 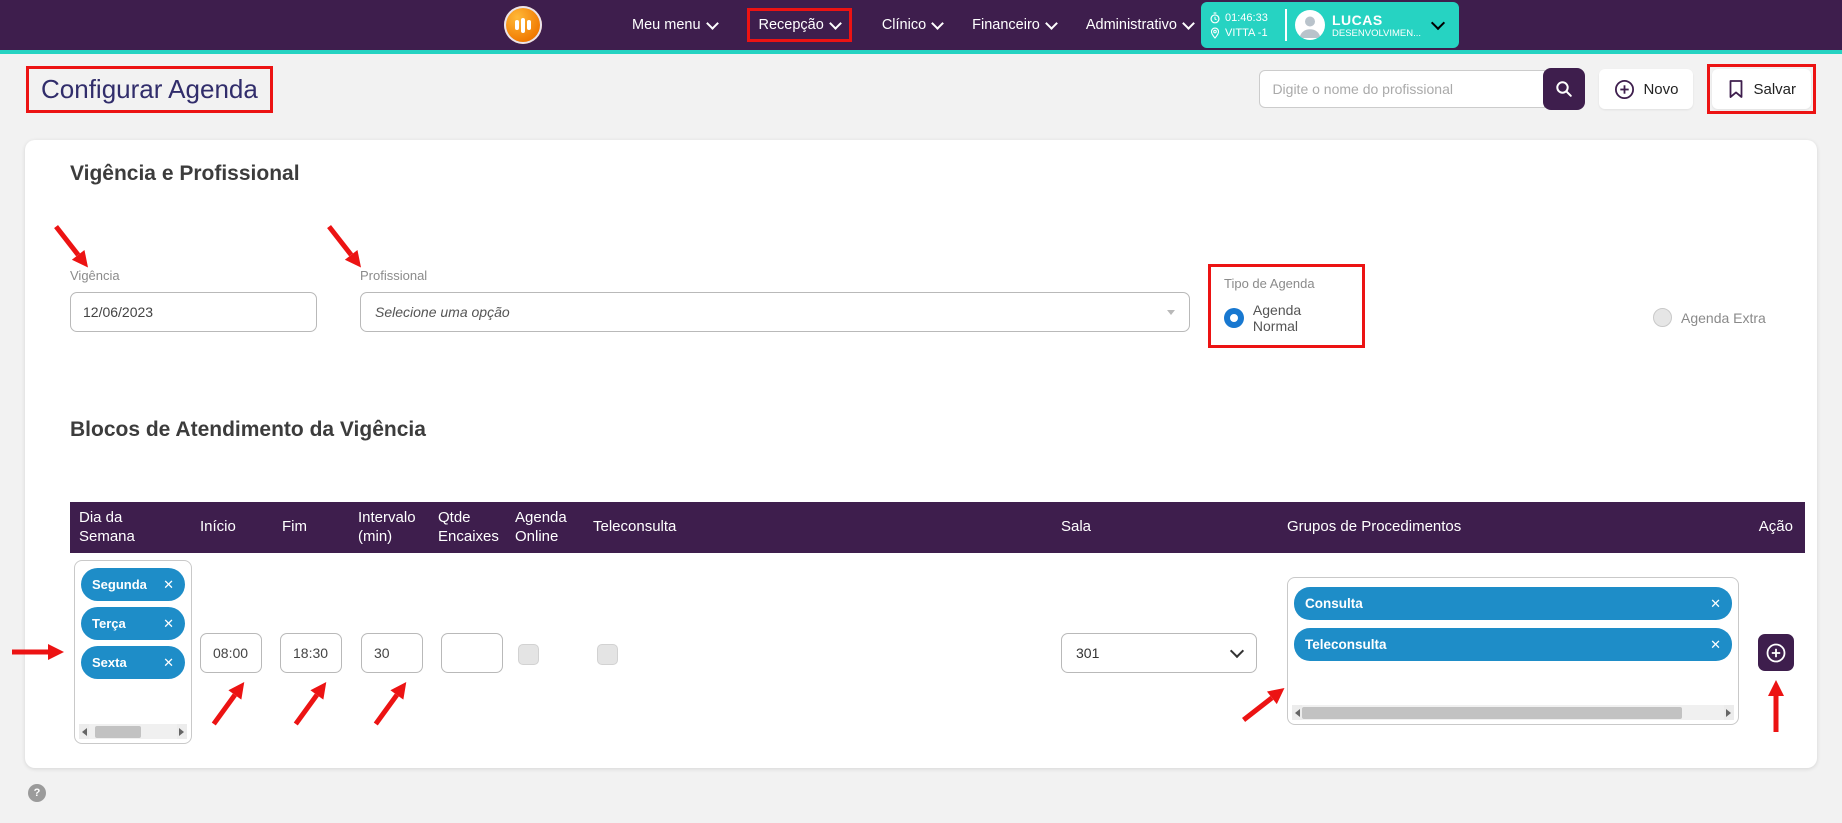 I want to click on salvar-button: Salvar, so click(x=1761, y=89).